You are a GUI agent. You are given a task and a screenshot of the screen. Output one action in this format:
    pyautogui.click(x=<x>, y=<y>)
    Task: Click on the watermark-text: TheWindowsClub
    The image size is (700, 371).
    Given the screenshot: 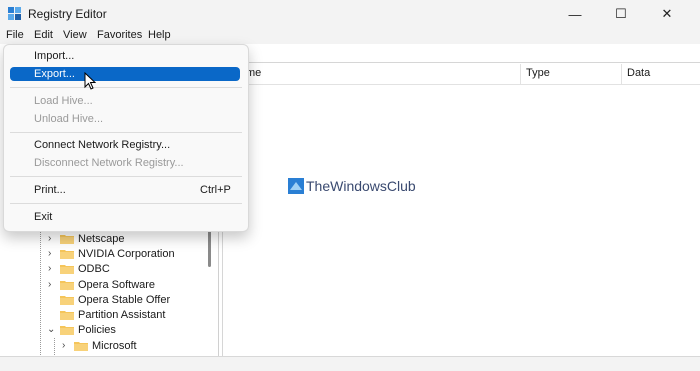 What is the action you would take?
    pyautogui.click(x=361, y=186)
    